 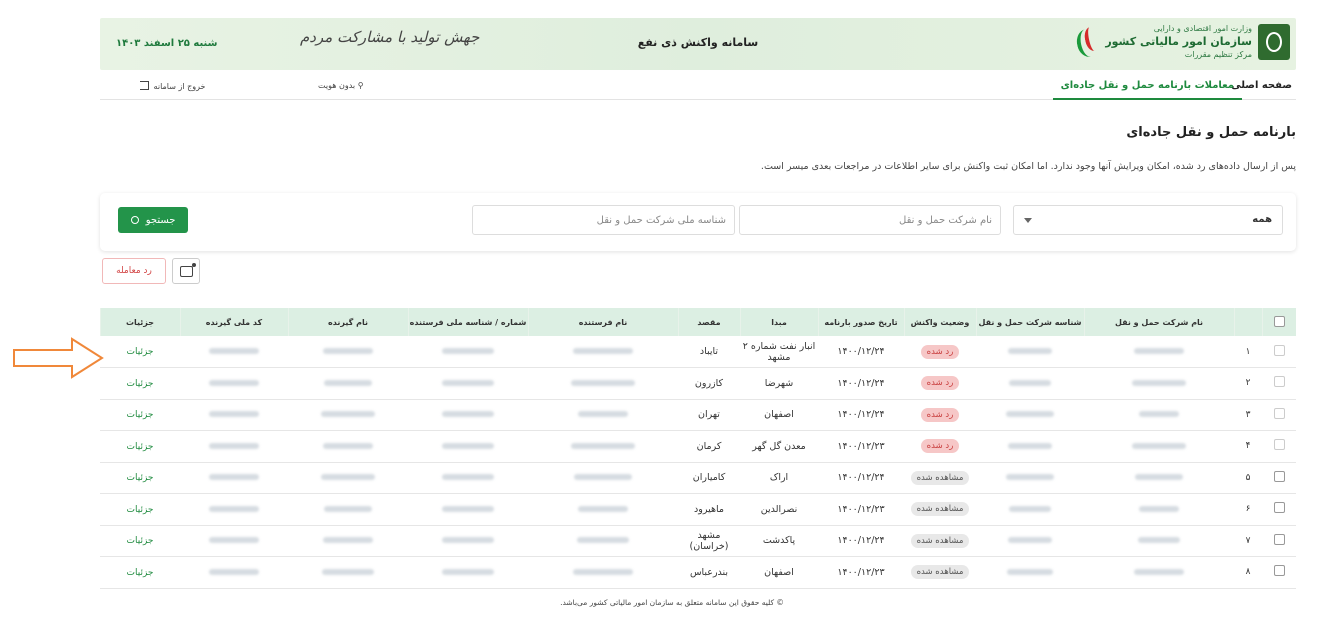 What do you see at coordinates (779, 352) in the screenshot?
I see `origin-cell: انبار نفت شماره ۲ مشهد` at bounding box center [779, 352].